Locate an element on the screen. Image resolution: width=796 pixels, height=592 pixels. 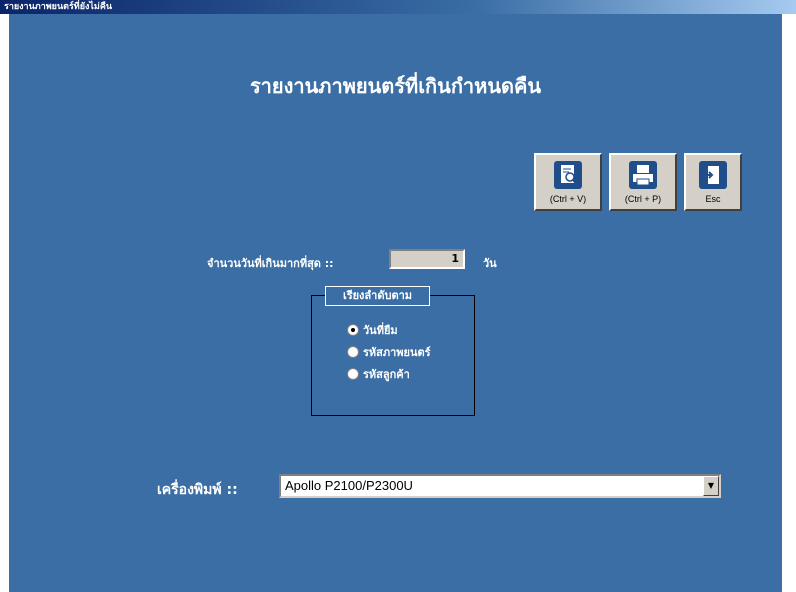
dropdown-arrow-icon: ▼ is located at coordinates (711, 486).